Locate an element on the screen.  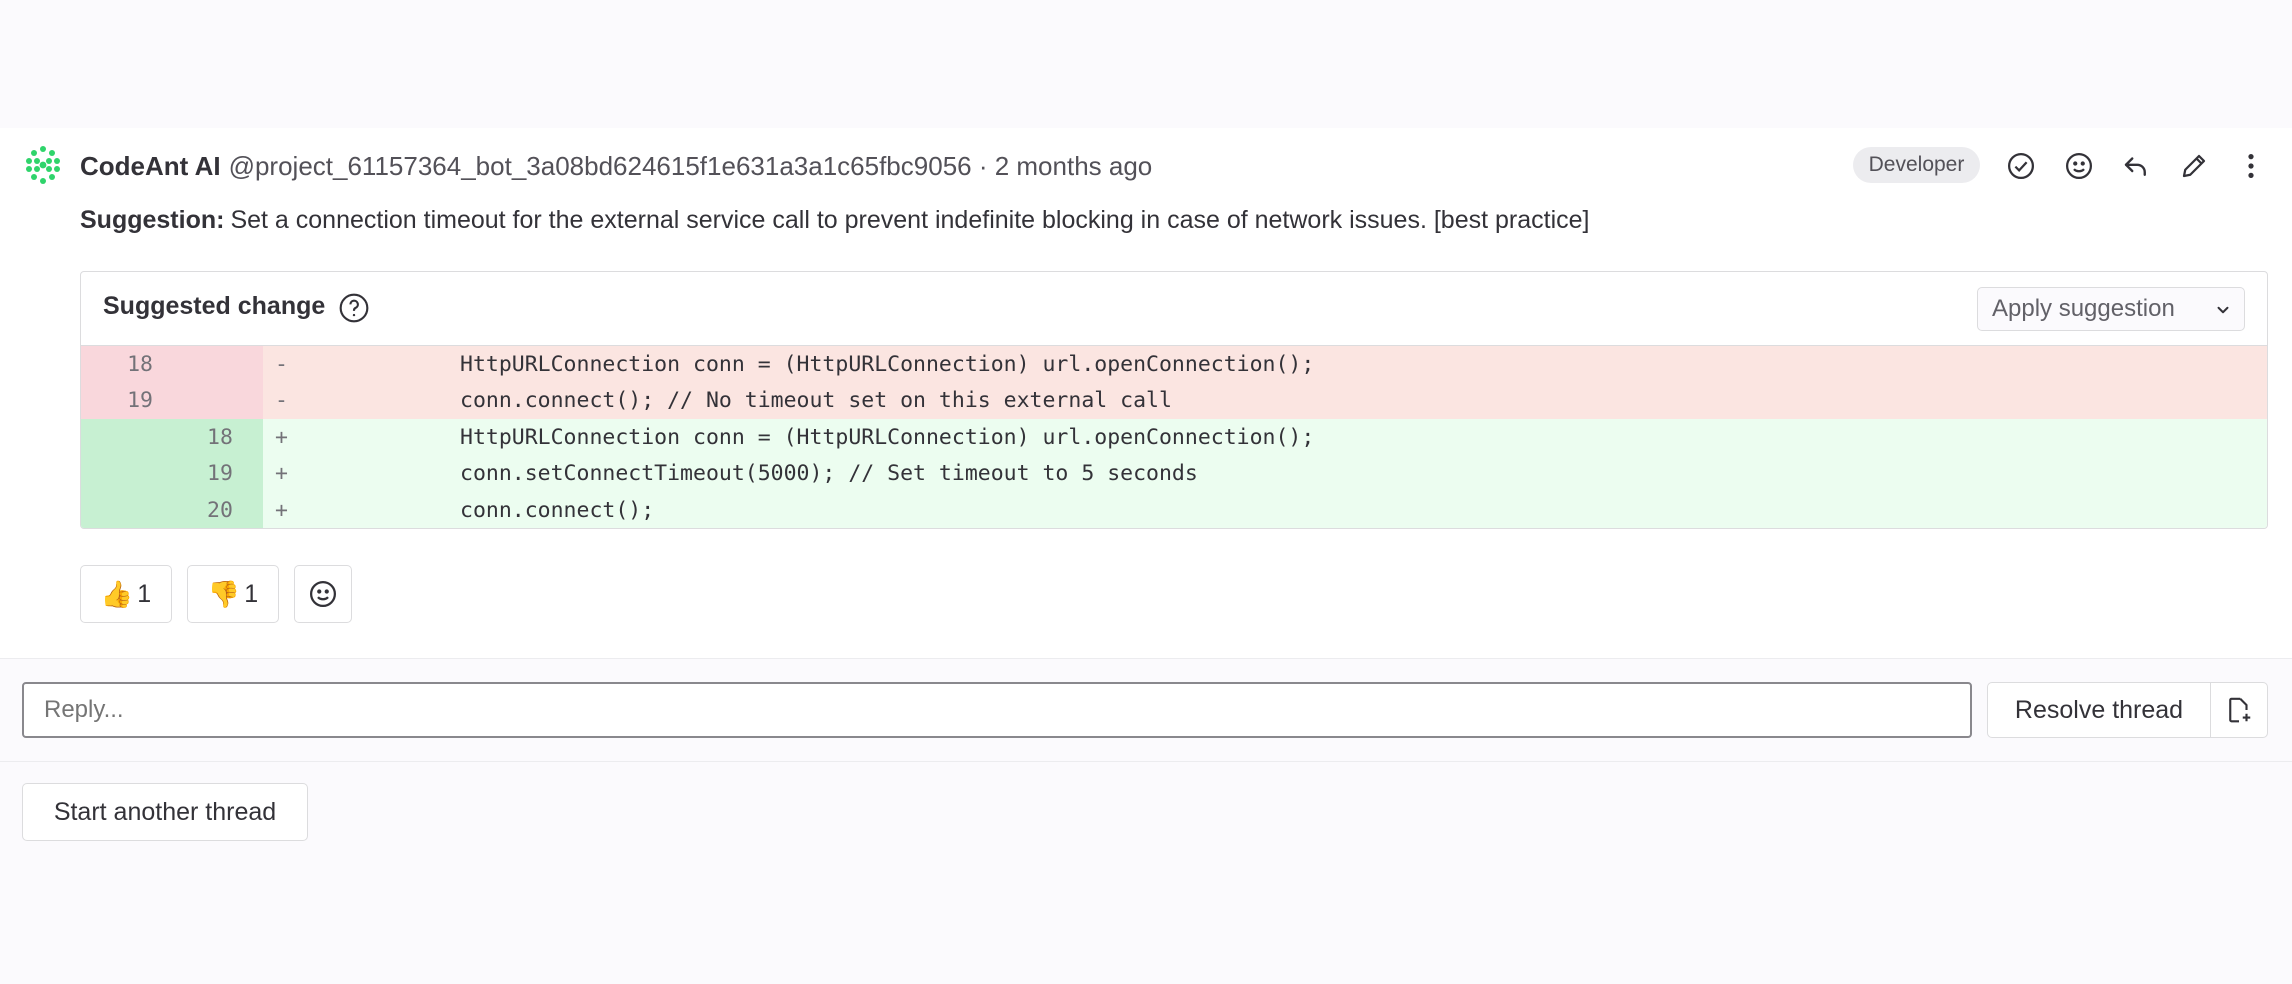
pencil-icon is located at coordinates (2193, 166).